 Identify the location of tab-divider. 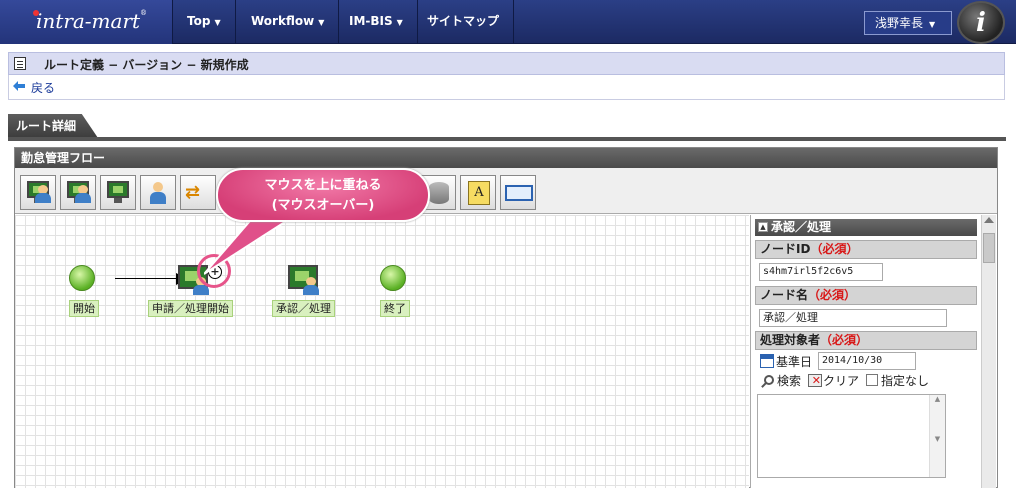
(507, 139).